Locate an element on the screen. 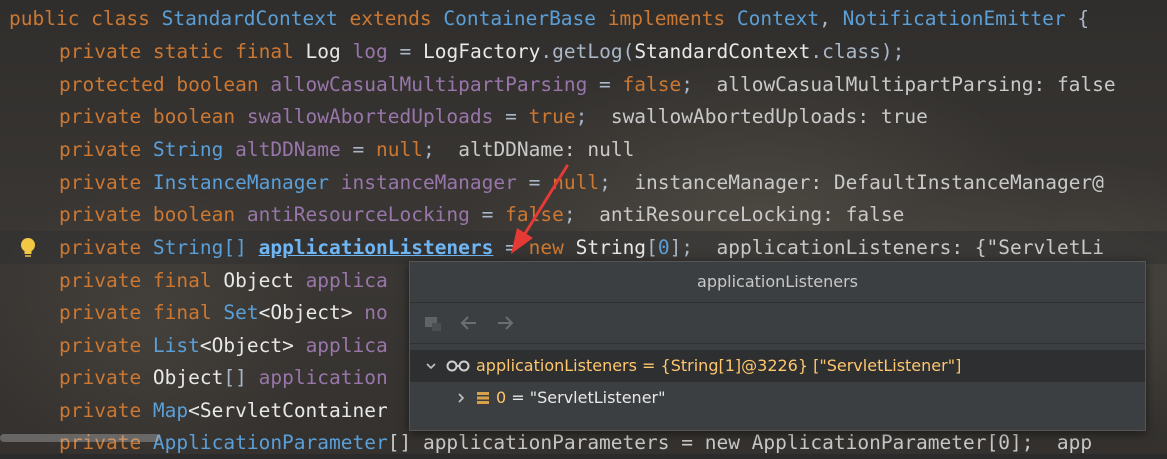  token: Set is located at coordinates (241, 312).